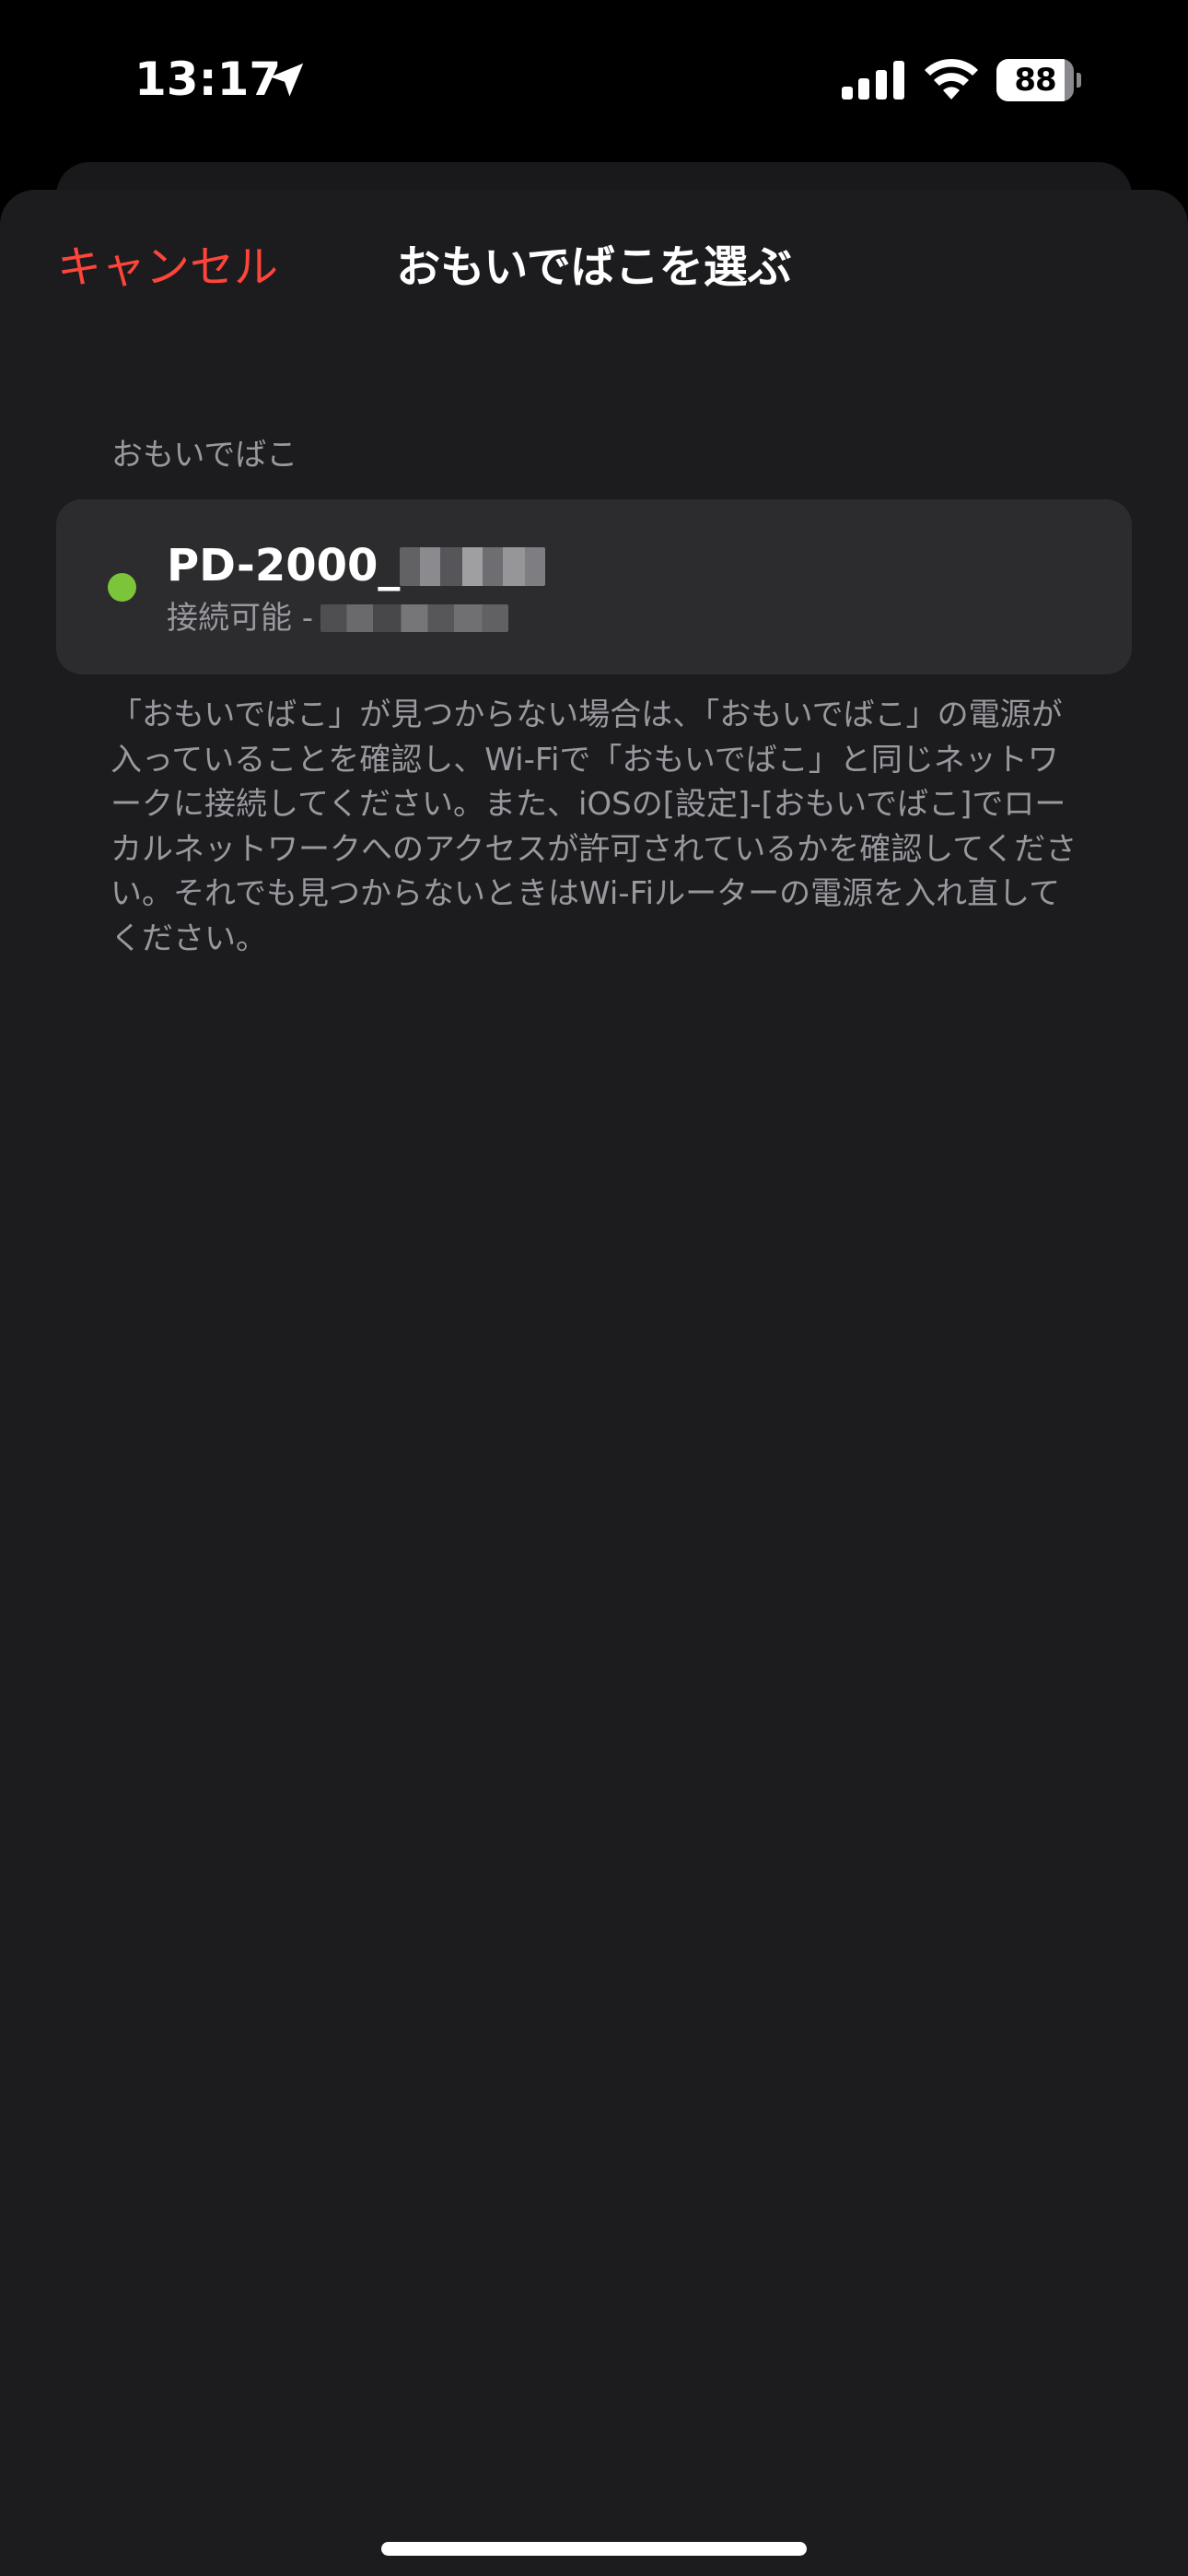 This screenshot has height=2576, width=1188. I want to click on device-status: 接続可能 -, so click(240, 618).